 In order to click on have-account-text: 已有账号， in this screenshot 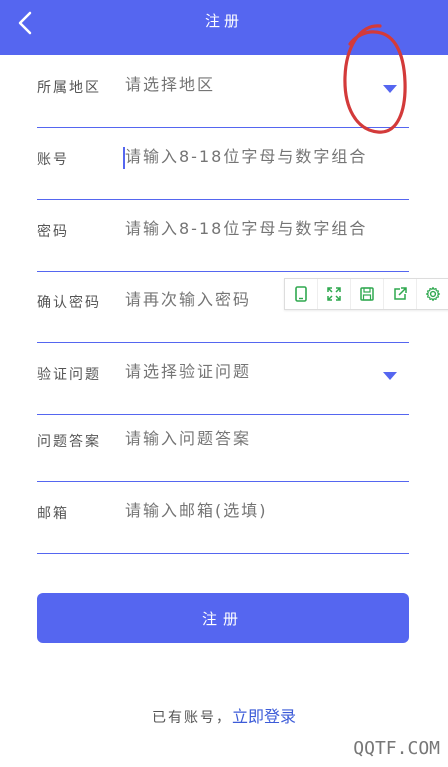, I will do `click(191, 718)`.